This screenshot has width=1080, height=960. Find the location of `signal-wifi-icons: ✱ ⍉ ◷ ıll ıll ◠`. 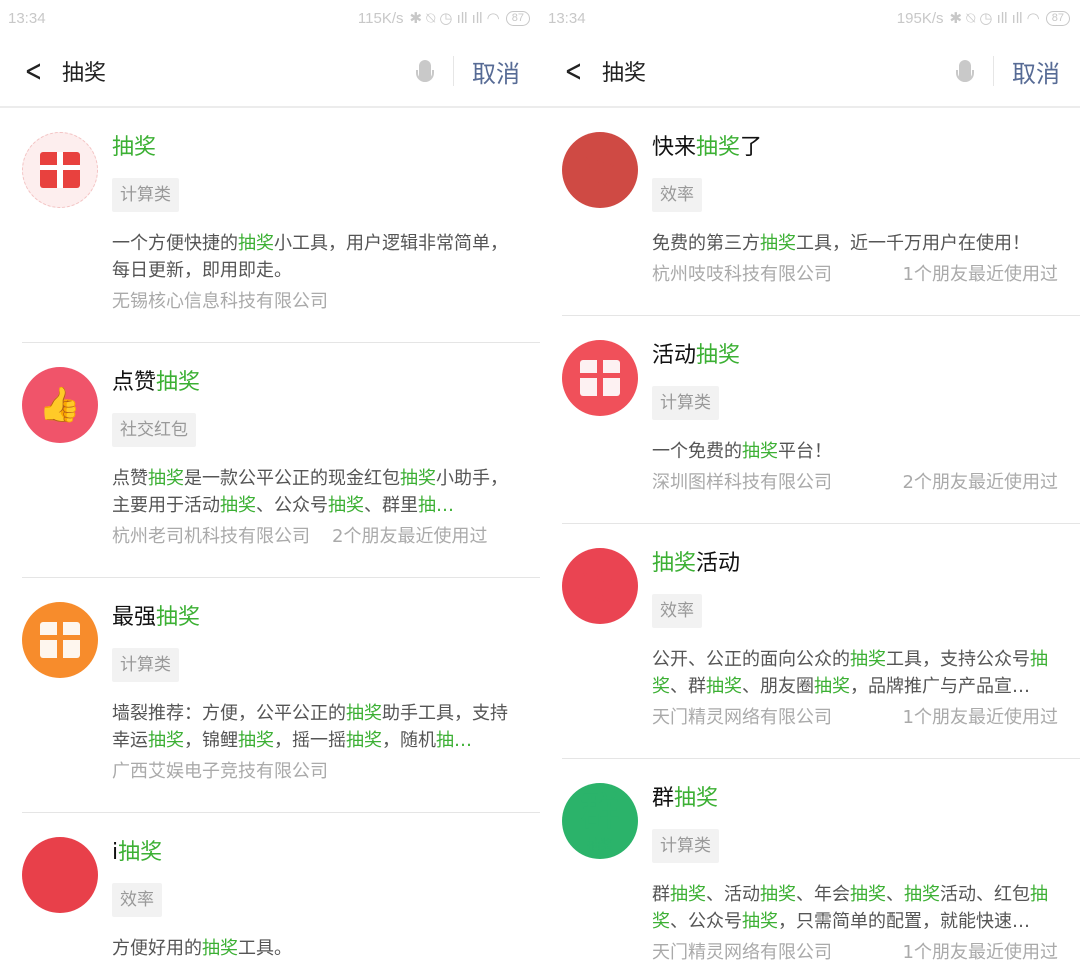

signal-wifi-icons: ✱ ⍉ ◷ ıll ıll ◠ is located at coordinates (994, 18).